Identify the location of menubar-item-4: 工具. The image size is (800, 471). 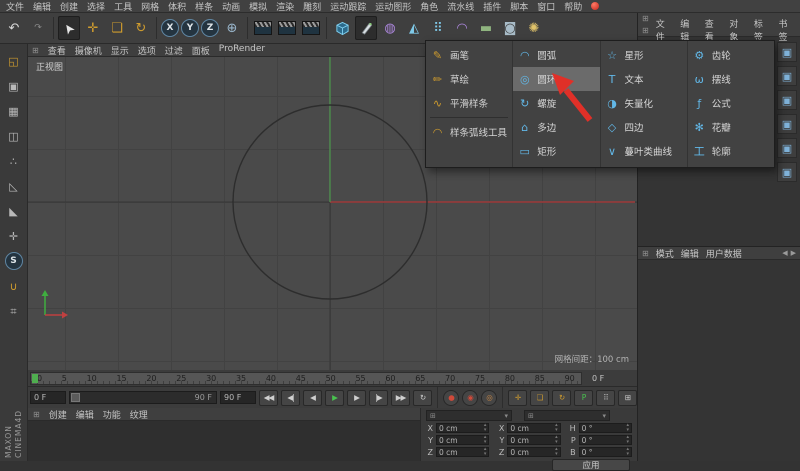
(123, 6).